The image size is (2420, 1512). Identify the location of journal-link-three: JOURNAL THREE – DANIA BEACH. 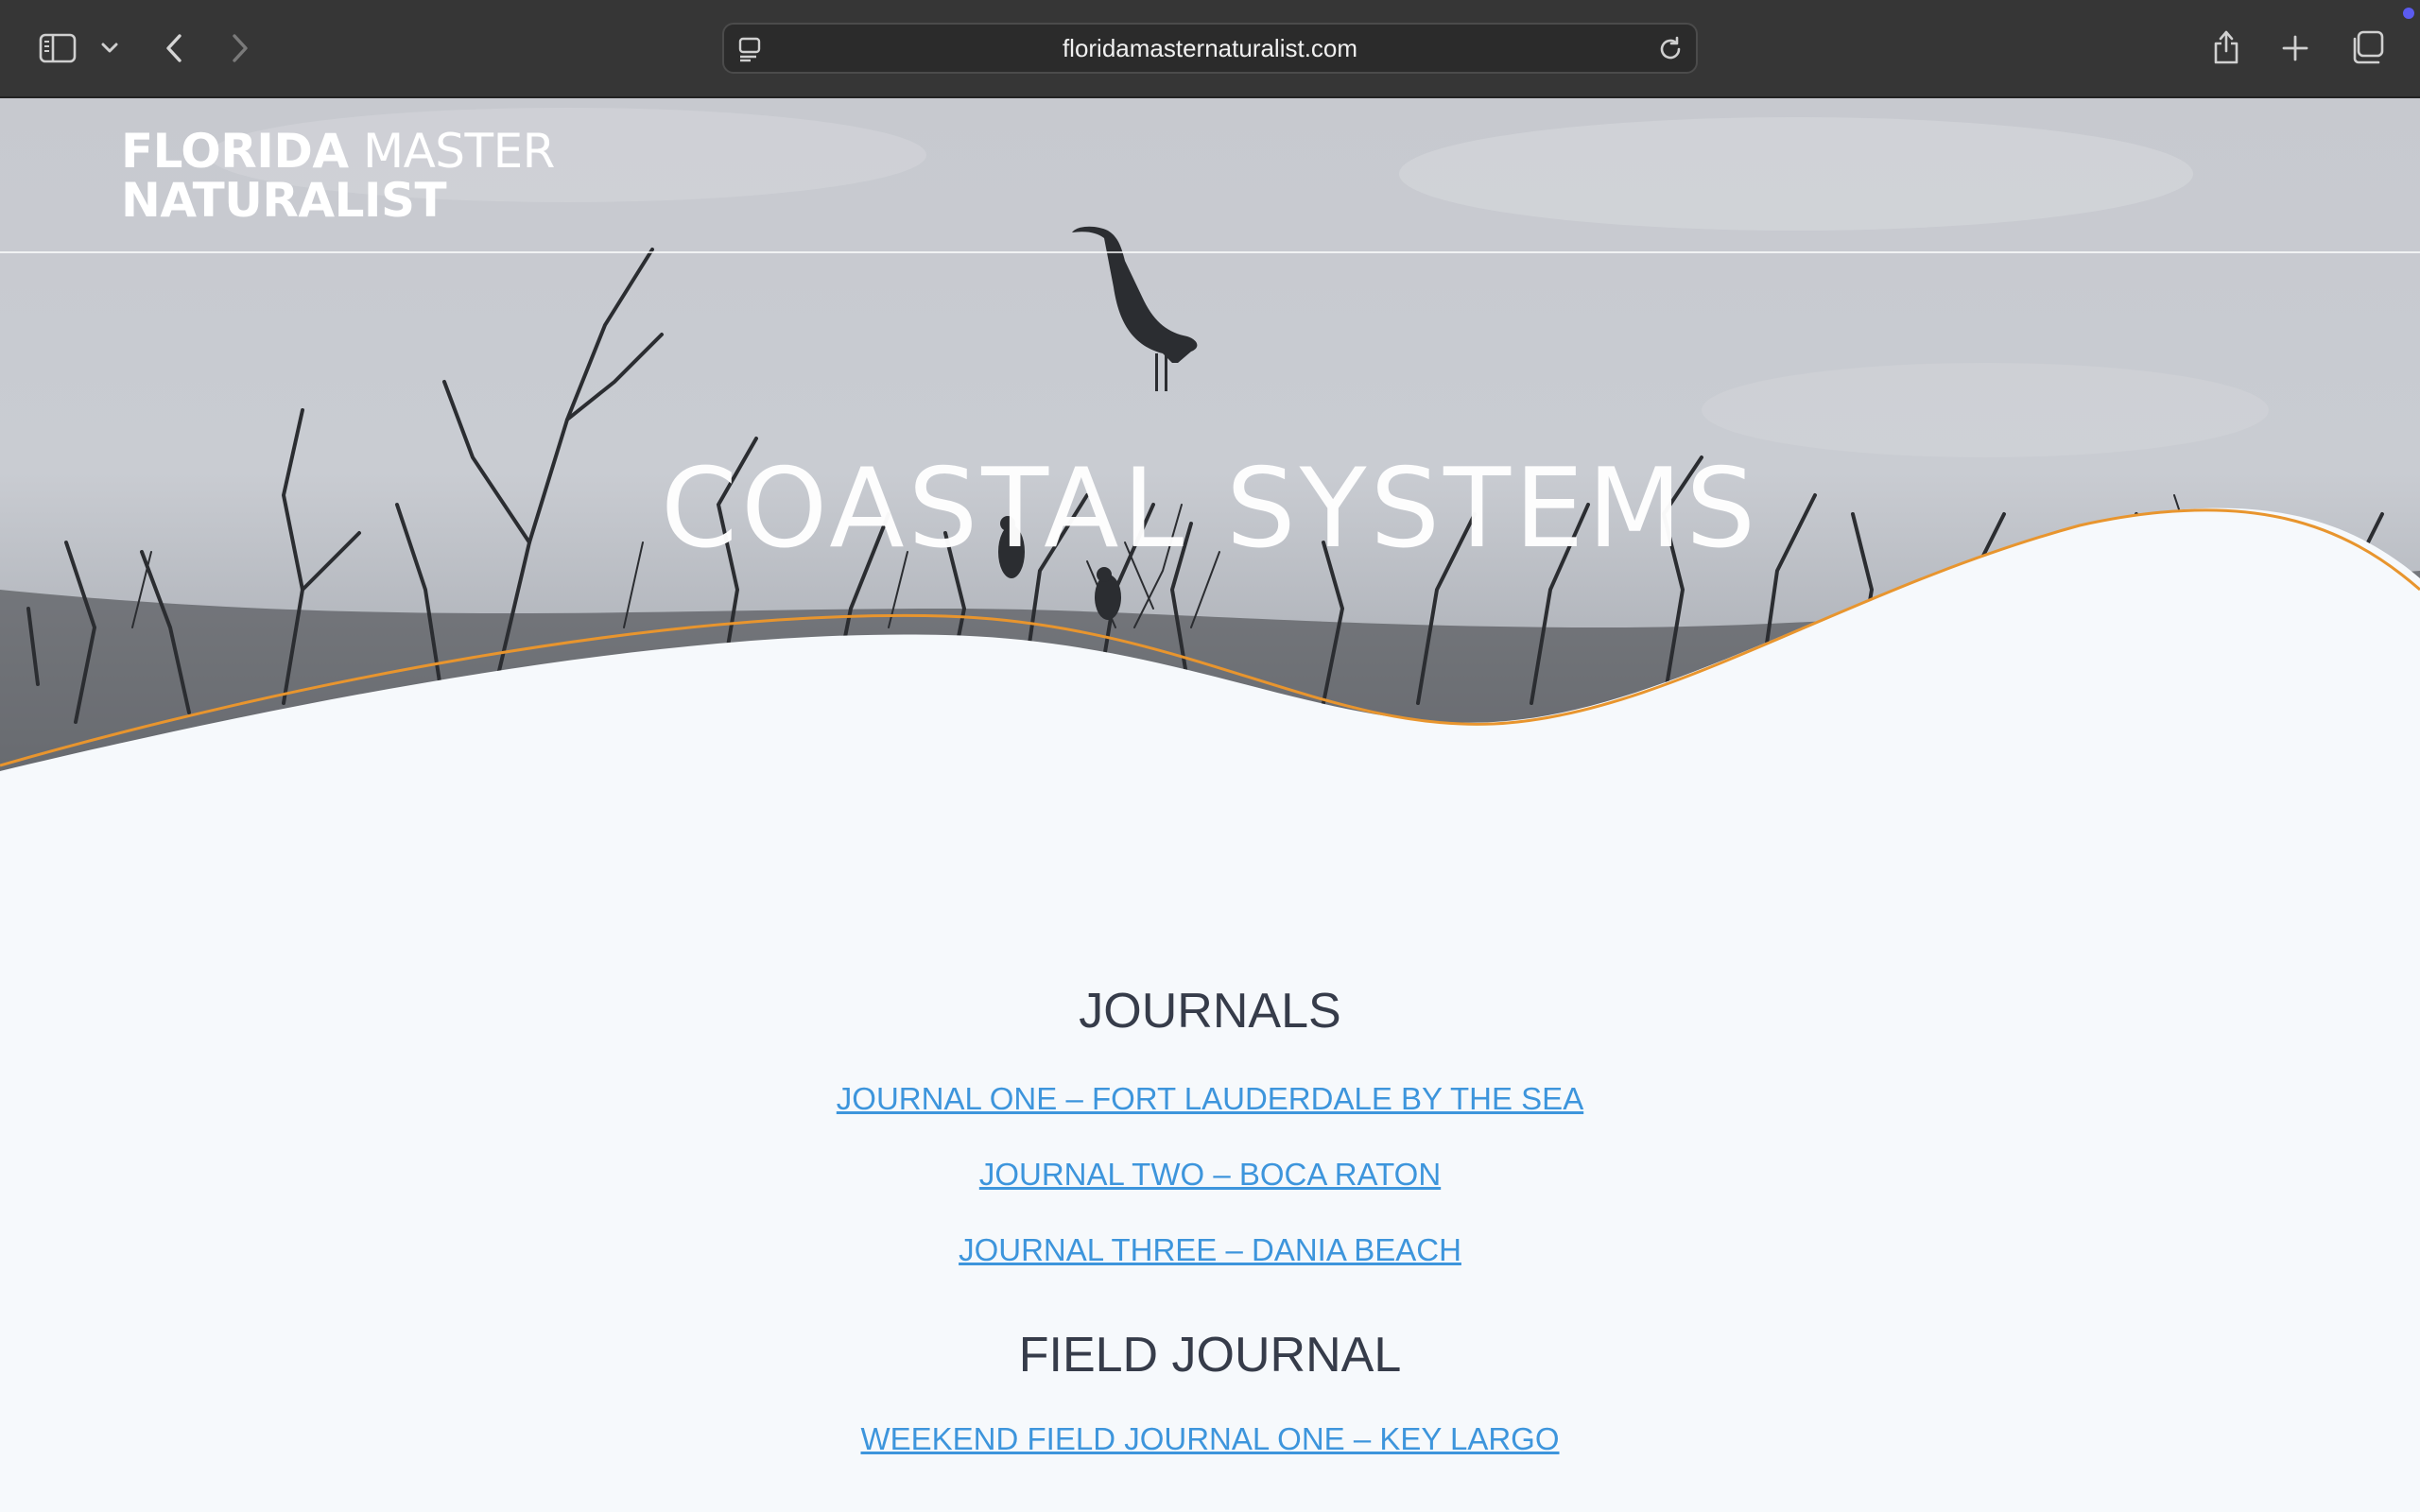
(1210, 1250).